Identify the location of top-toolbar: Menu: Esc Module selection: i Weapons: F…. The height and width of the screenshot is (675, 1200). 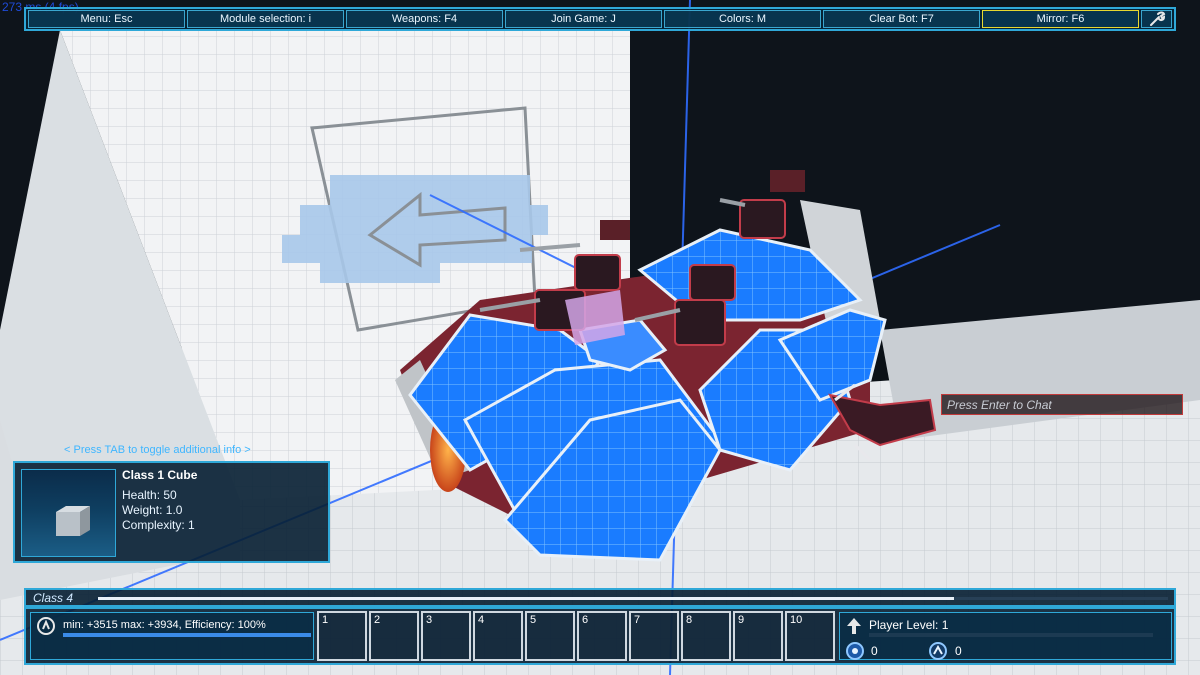
(600, 19).